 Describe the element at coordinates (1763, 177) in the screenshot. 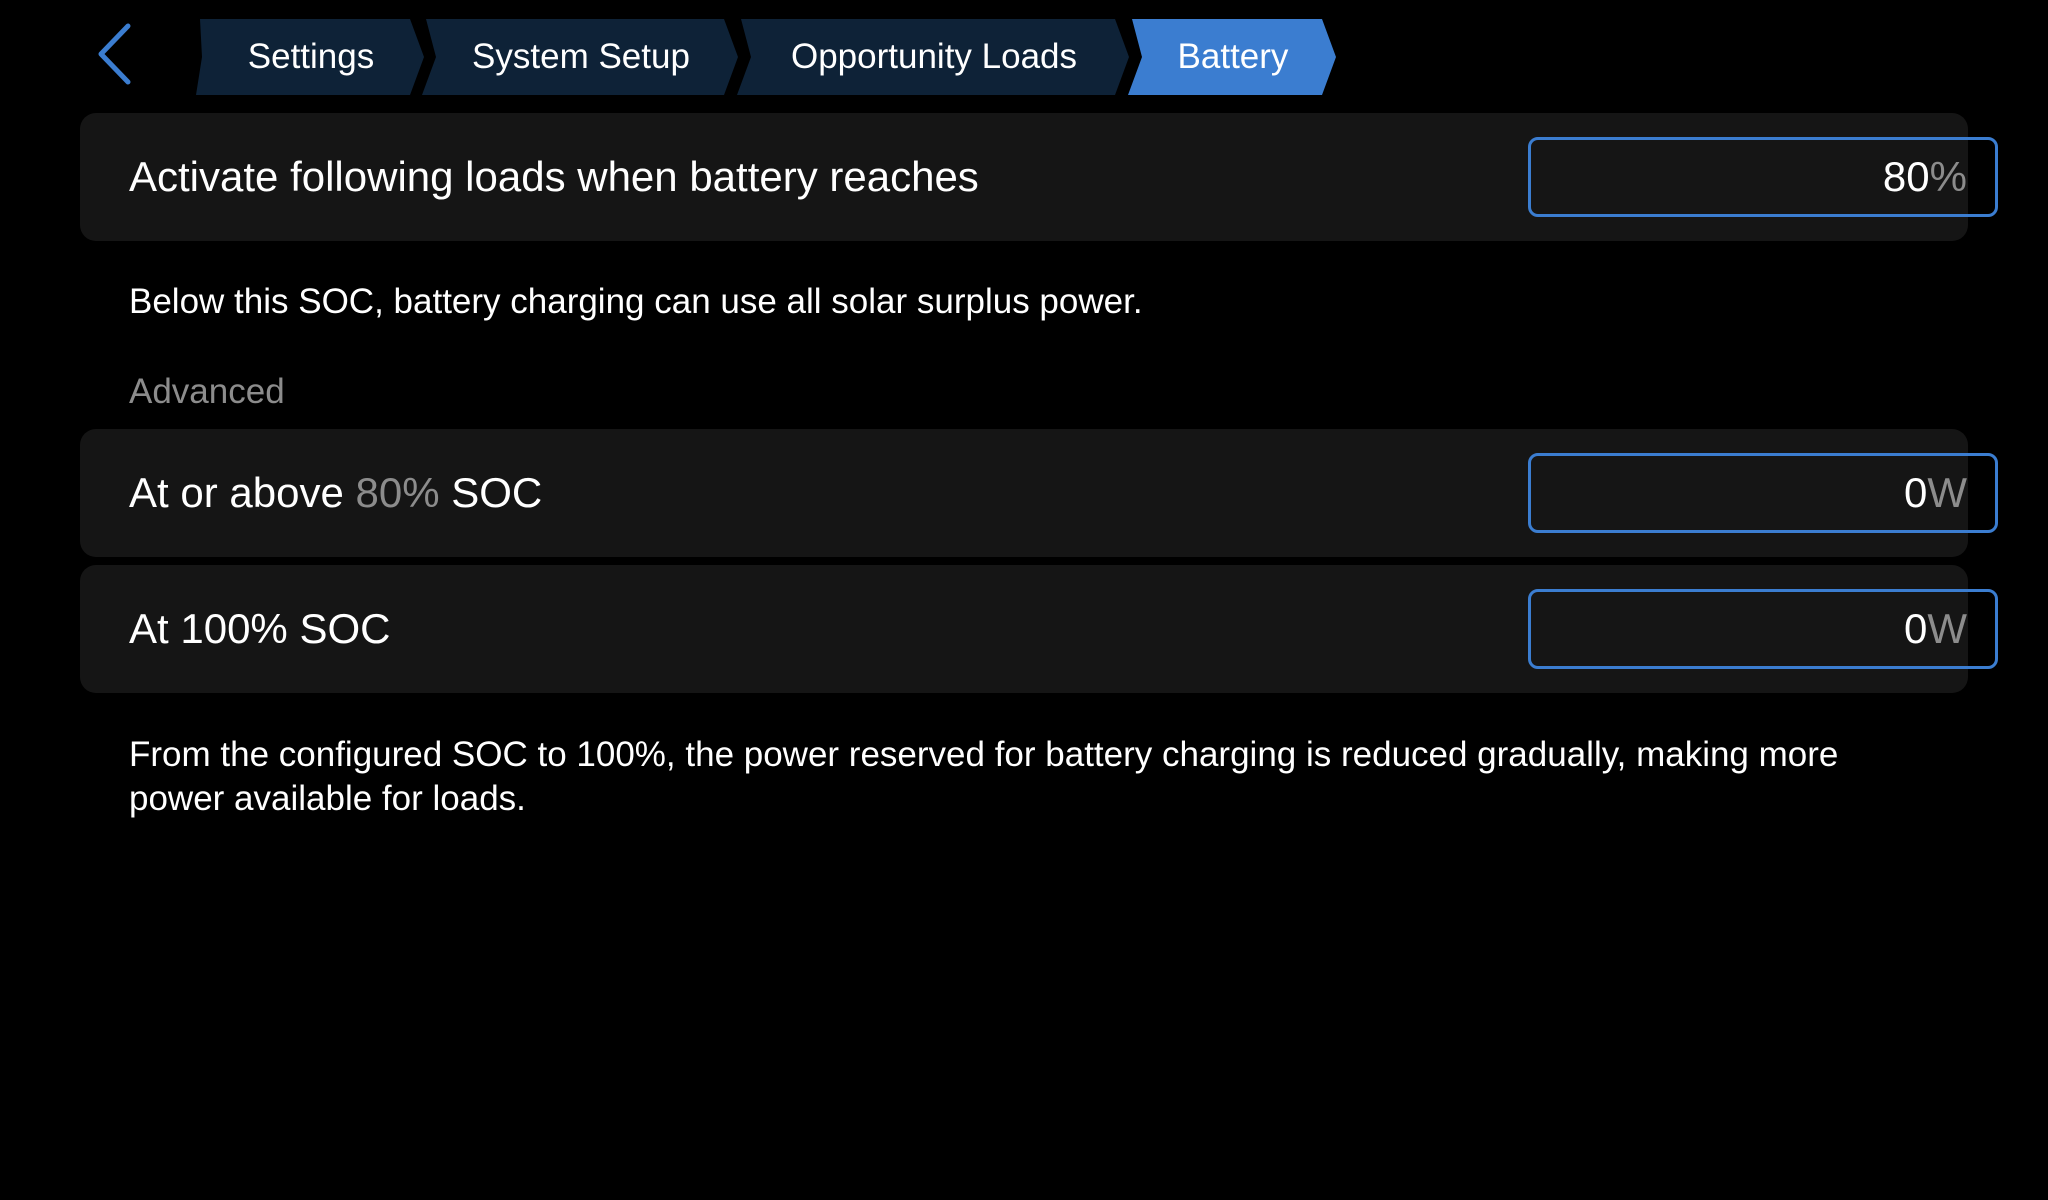

I see `activation-soc-field: 80%` at that location.